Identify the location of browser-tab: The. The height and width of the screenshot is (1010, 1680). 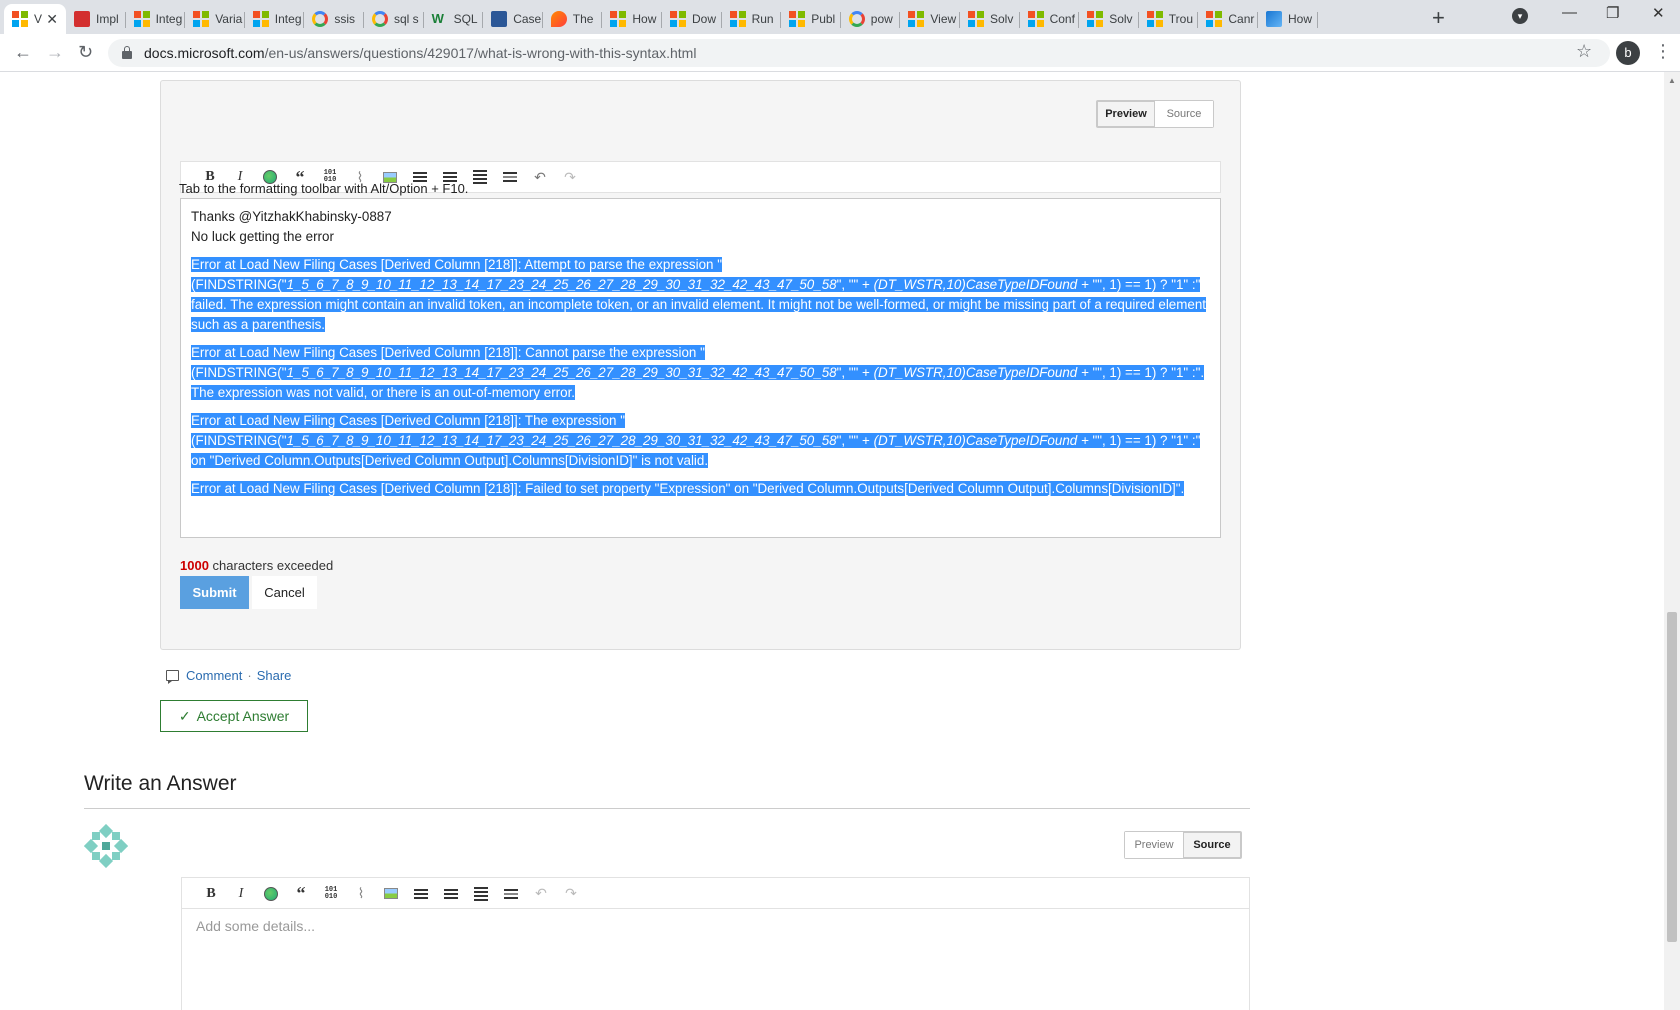
(573, 19).